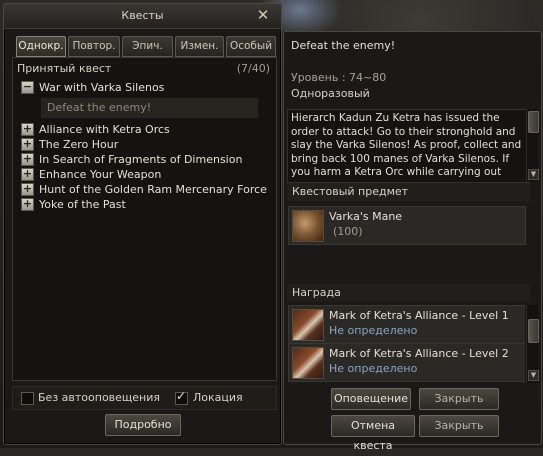 The image size is (543, 456). Describe the element at coordinates (199, 46) in the screenshot. I see `tab-changed: Измен.` at that location.